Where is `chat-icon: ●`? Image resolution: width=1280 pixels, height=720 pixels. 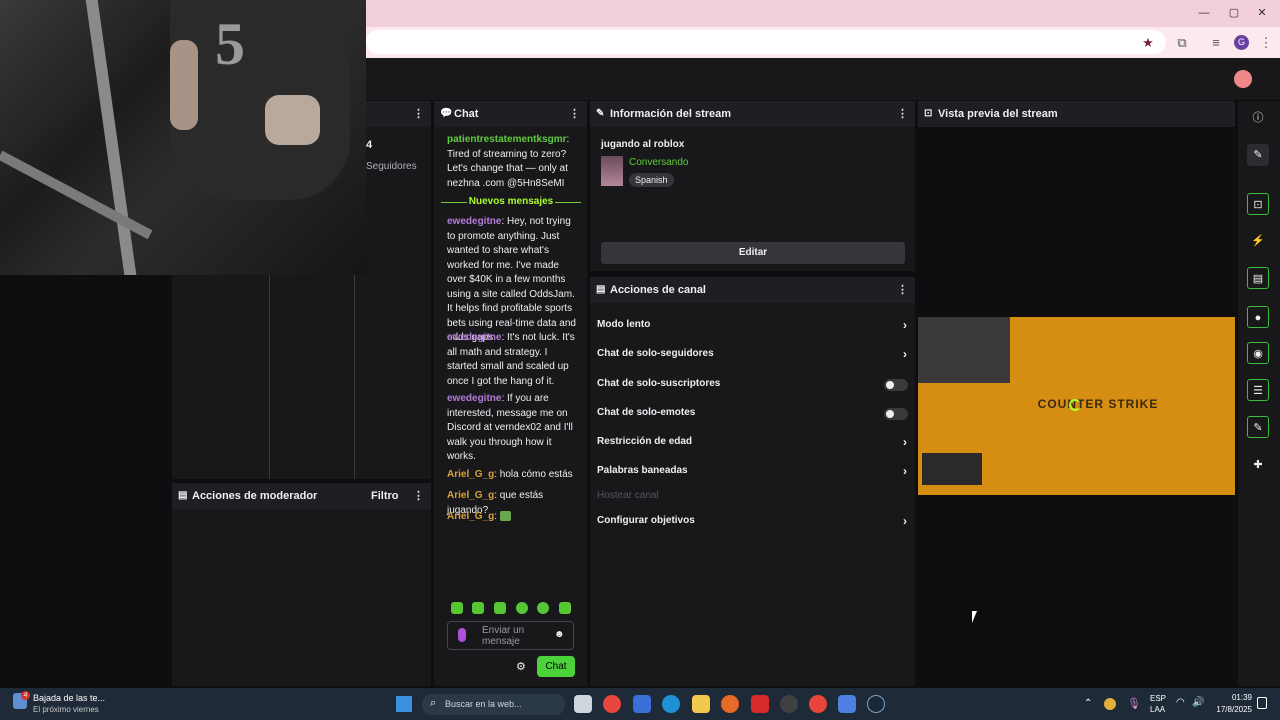
chat-icon: ● is located at coordinates (1258, 317).